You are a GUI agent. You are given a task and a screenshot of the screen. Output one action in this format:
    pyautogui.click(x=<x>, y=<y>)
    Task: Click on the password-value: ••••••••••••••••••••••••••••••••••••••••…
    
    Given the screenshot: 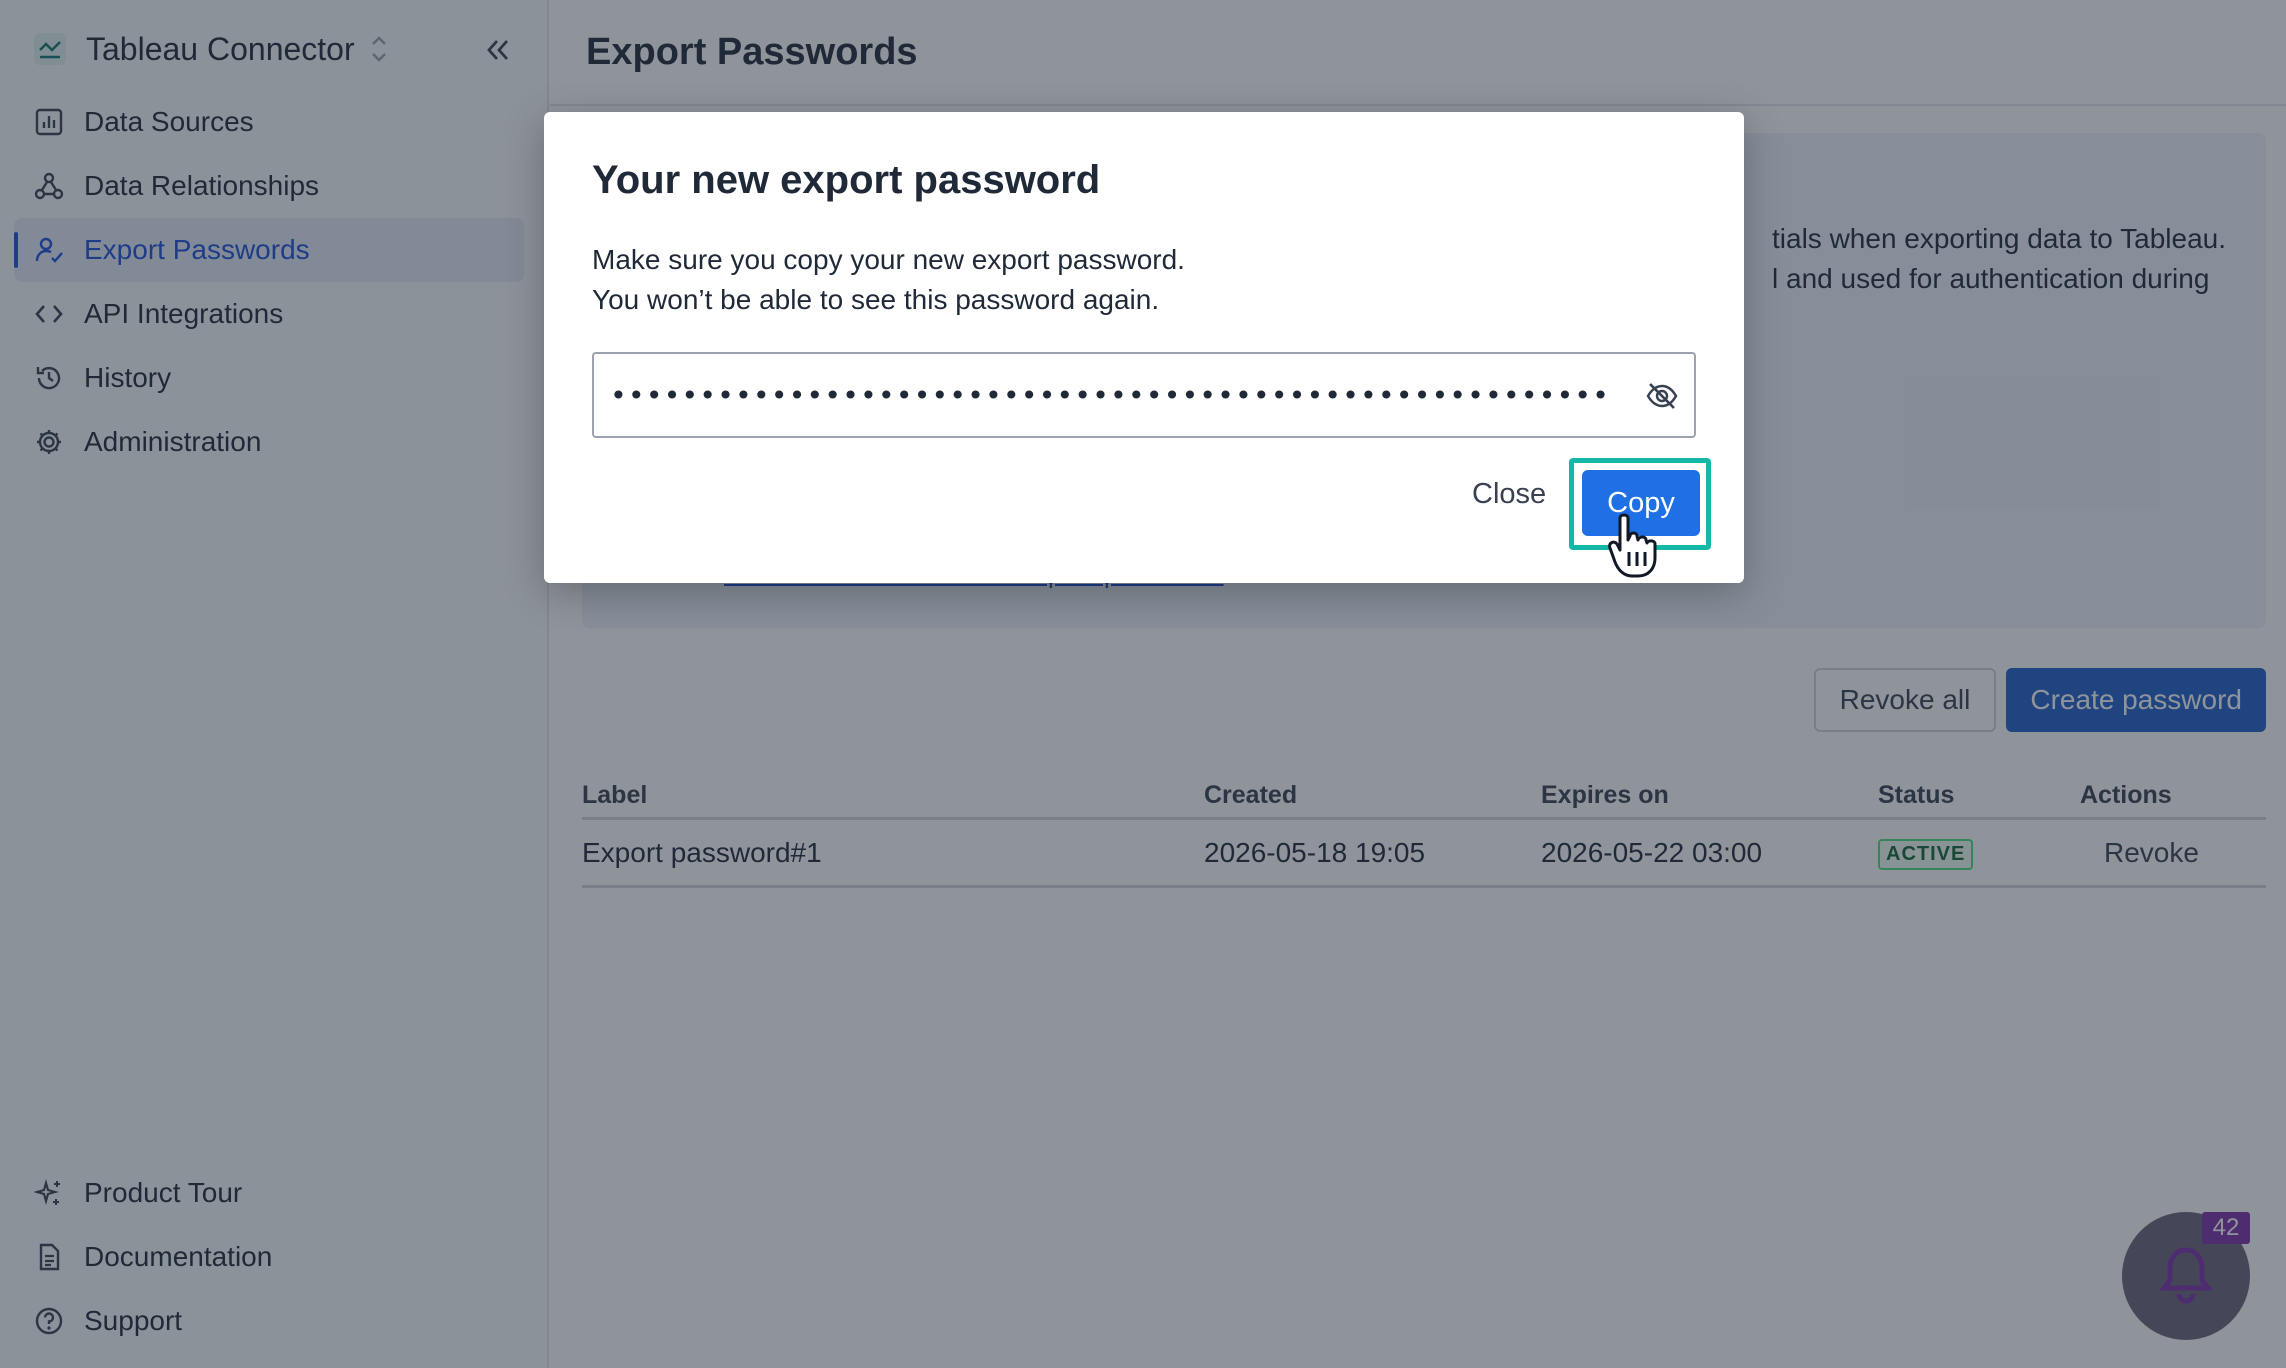 What is the action you would take?
    pyautogui.click(x=1110, y=395)
    